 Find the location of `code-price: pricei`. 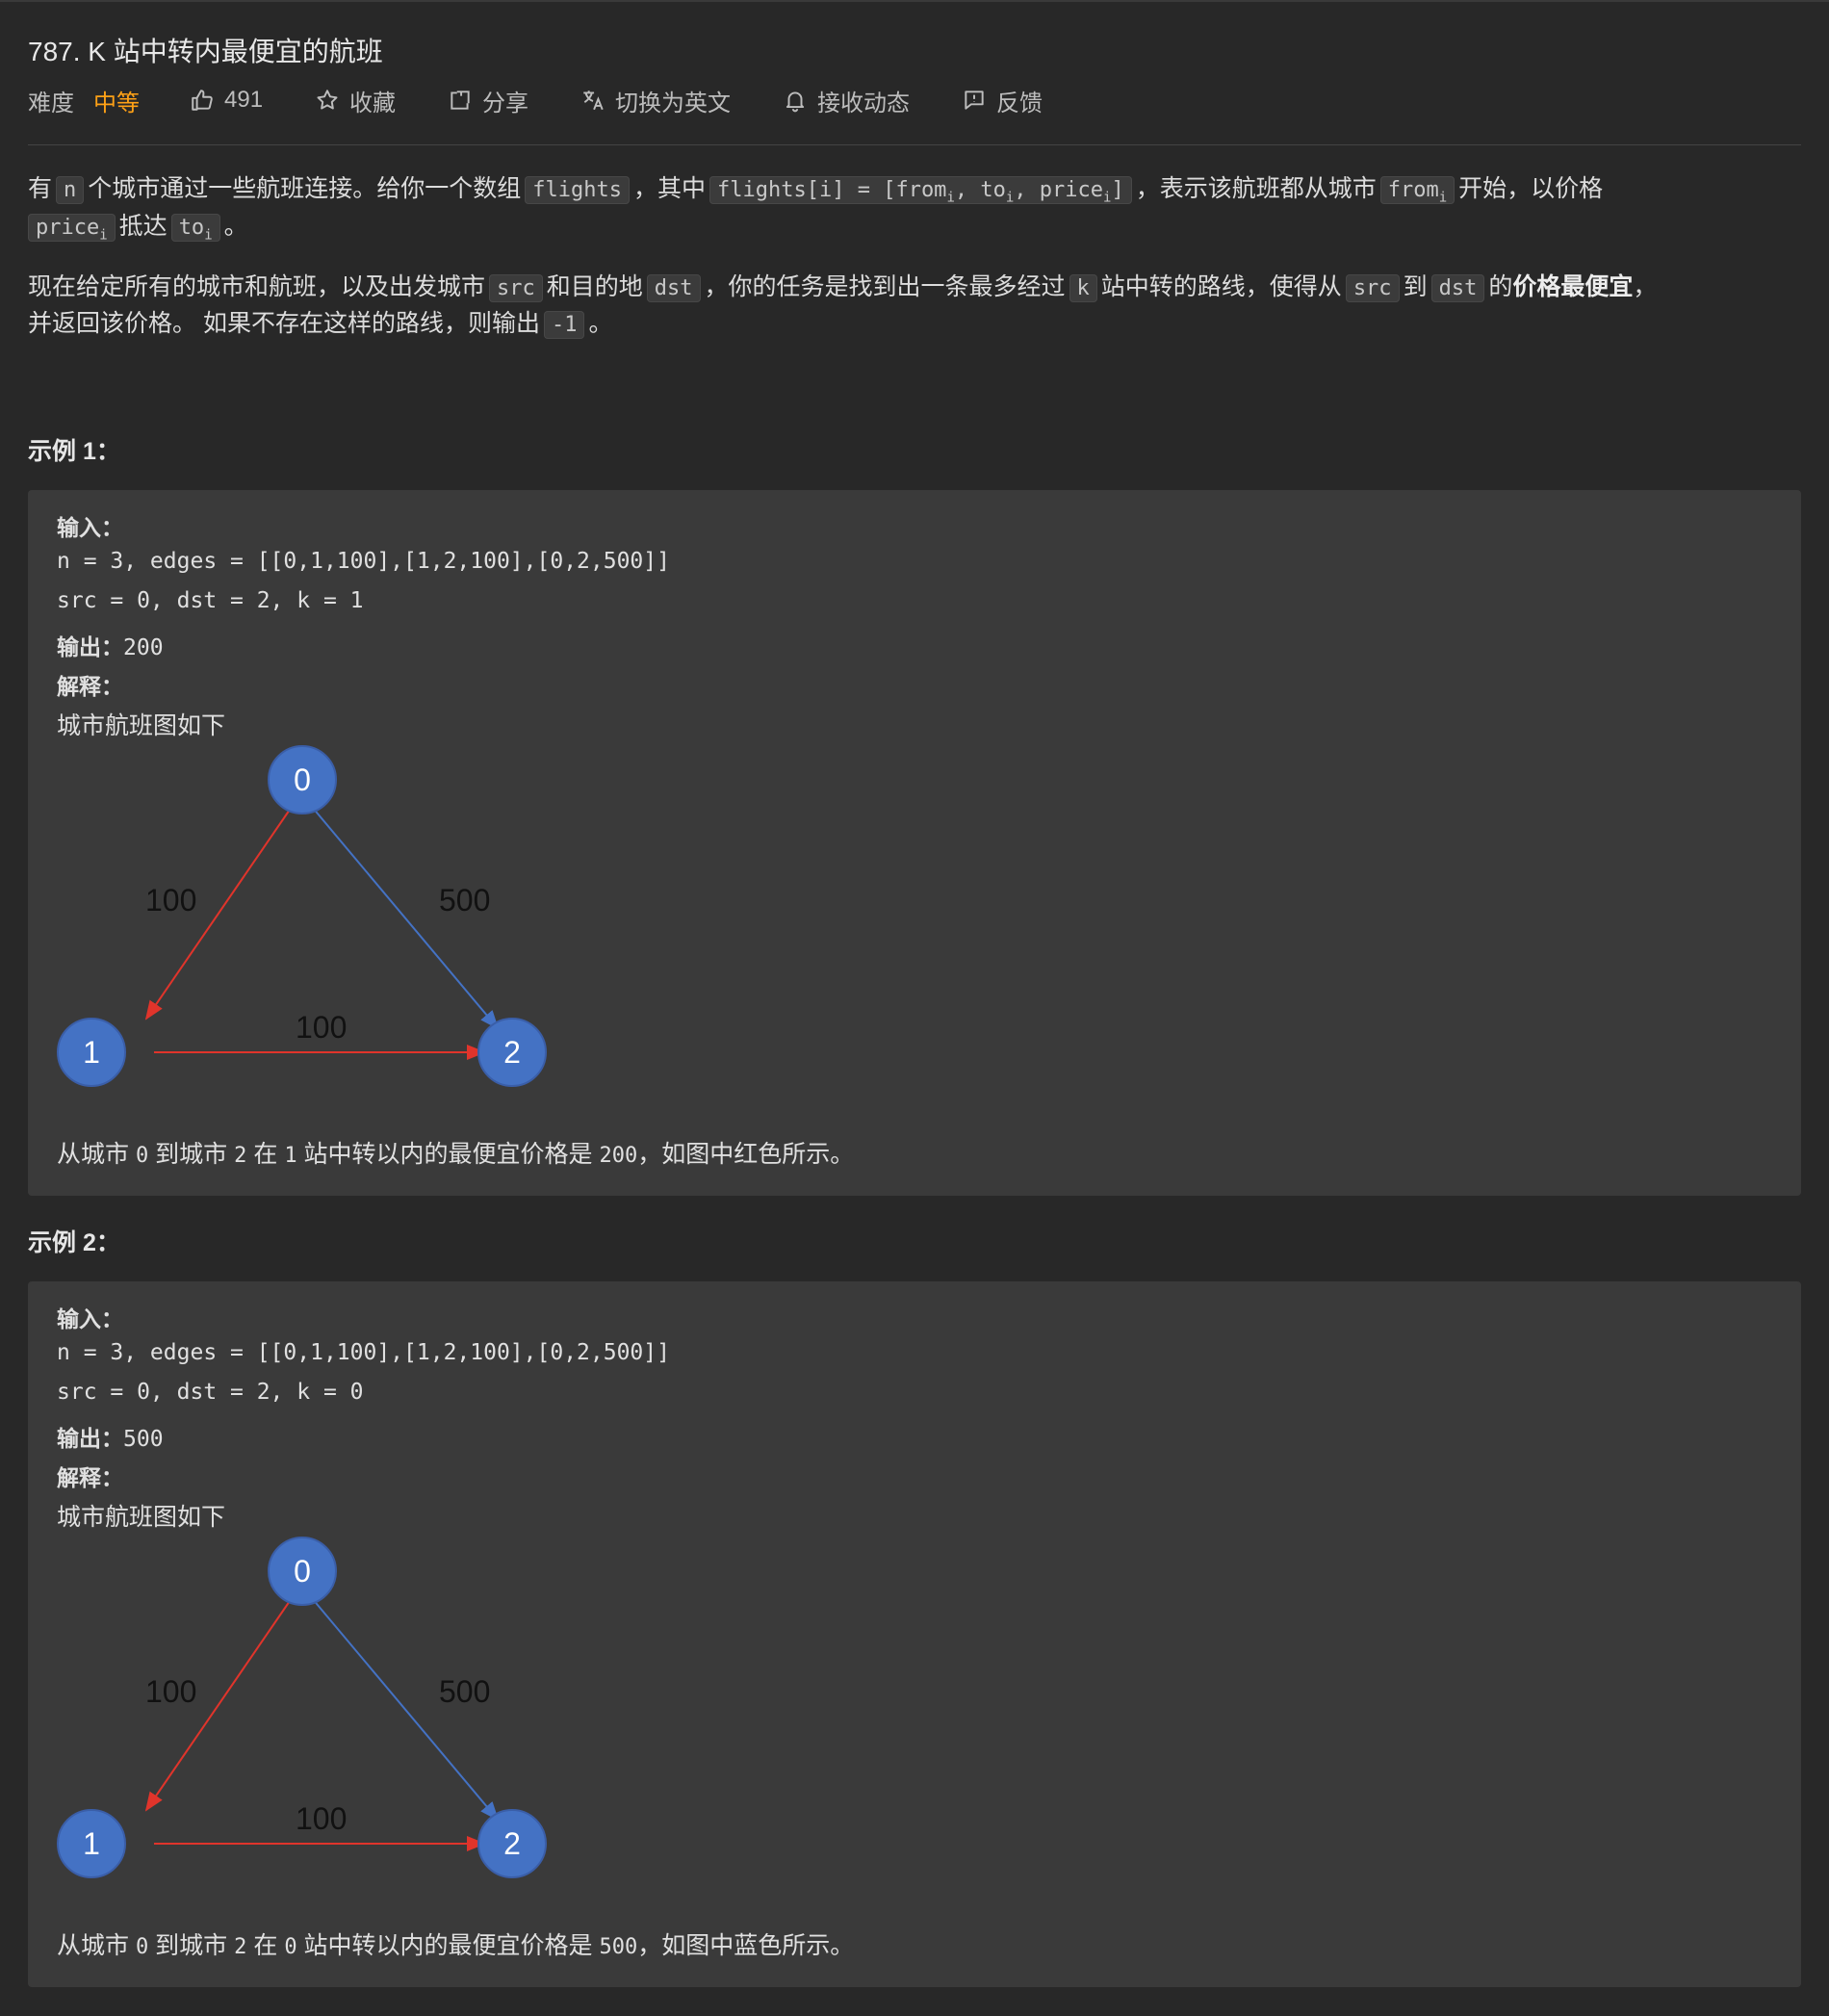

code-price: pricei is located at coordinates (72, 228).